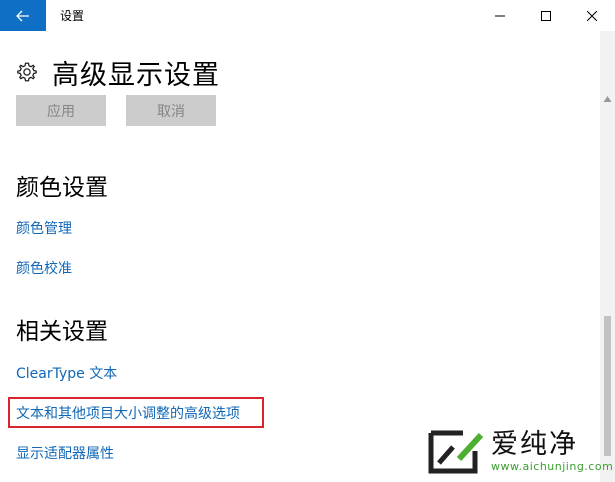 The width and height of the screenshot is (615, 482). I want to click on link-color-calibration: 颜色校准, so click(44, 268).